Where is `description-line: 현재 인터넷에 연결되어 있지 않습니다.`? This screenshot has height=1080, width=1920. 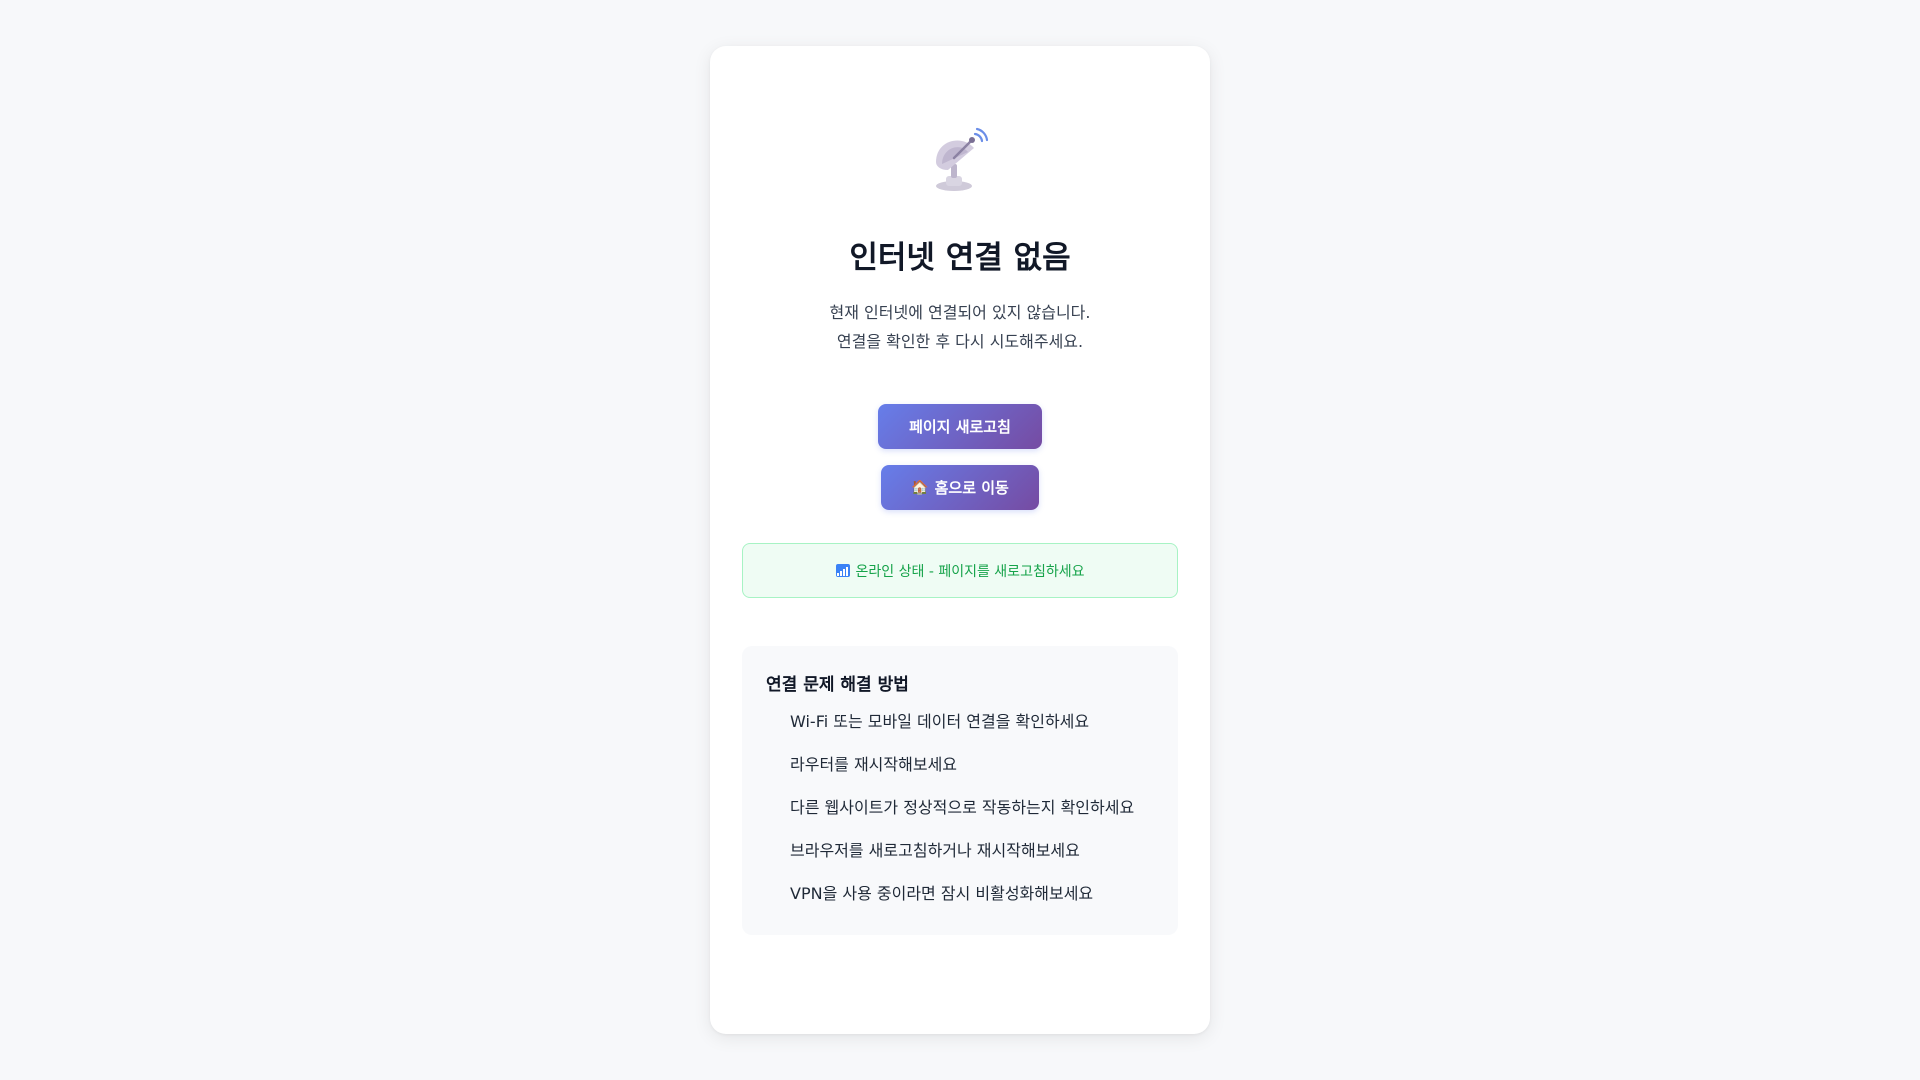
description-line: 현재 인터넷에 연결되어 있지 않습니다. is located at coordinates (960, 312).